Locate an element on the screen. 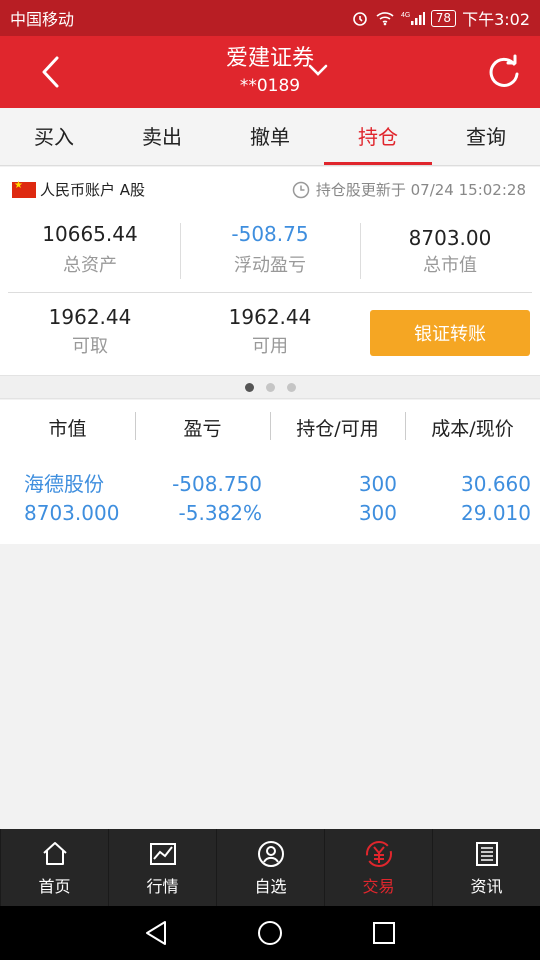 The width and height of the screenshot is (540, 960). tab-sell: 卖出 is located at coordinates (162, 136).